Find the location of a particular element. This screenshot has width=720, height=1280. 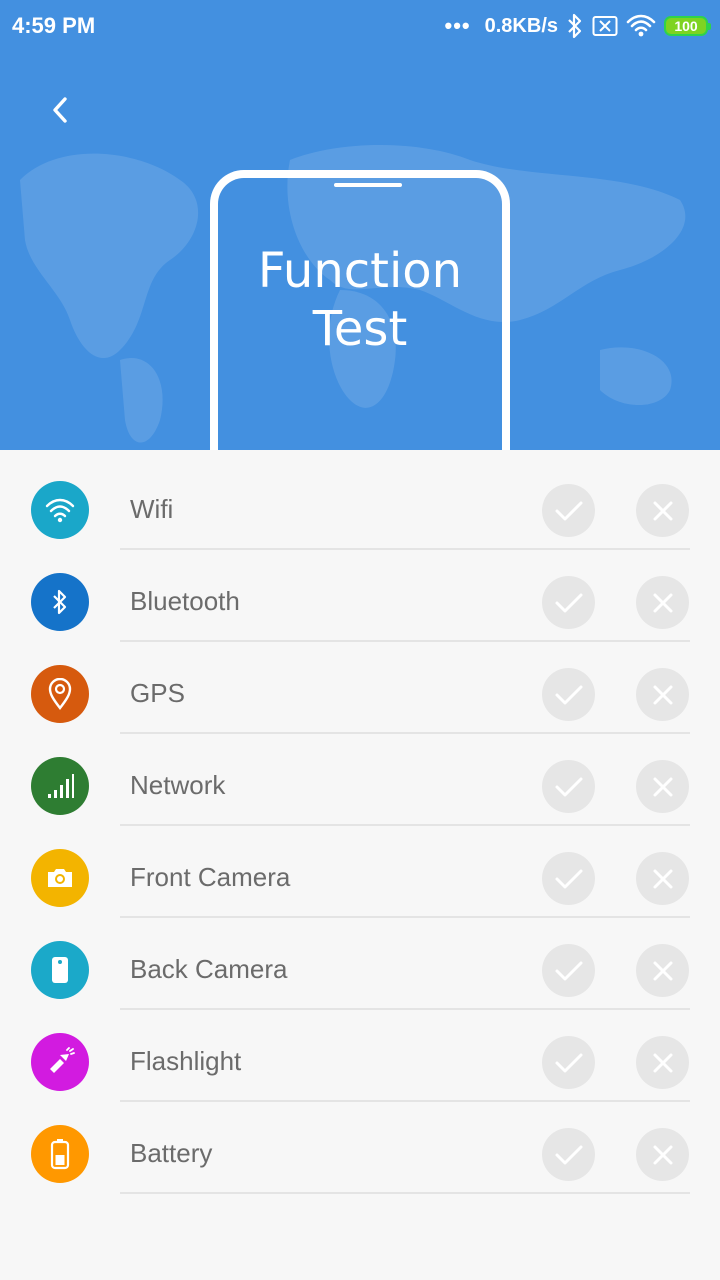

pass-button-back-camera is located at coordinates (568, 970).